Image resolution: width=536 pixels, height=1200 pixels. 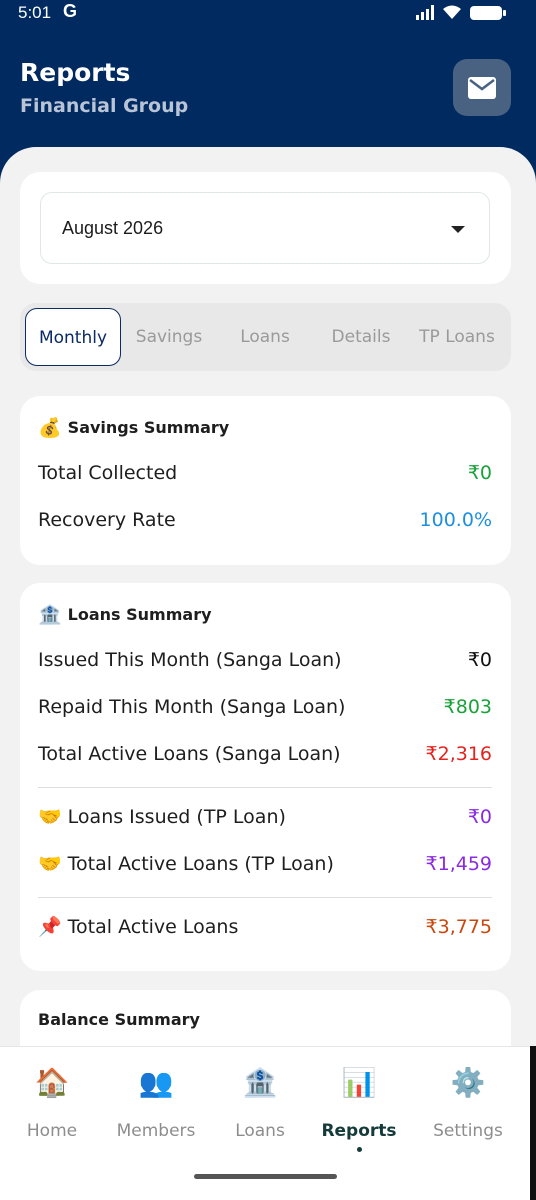 I want to click on report-tabs: Monthly Savings Loans Details TP Loans, so click(x=265, y=337).